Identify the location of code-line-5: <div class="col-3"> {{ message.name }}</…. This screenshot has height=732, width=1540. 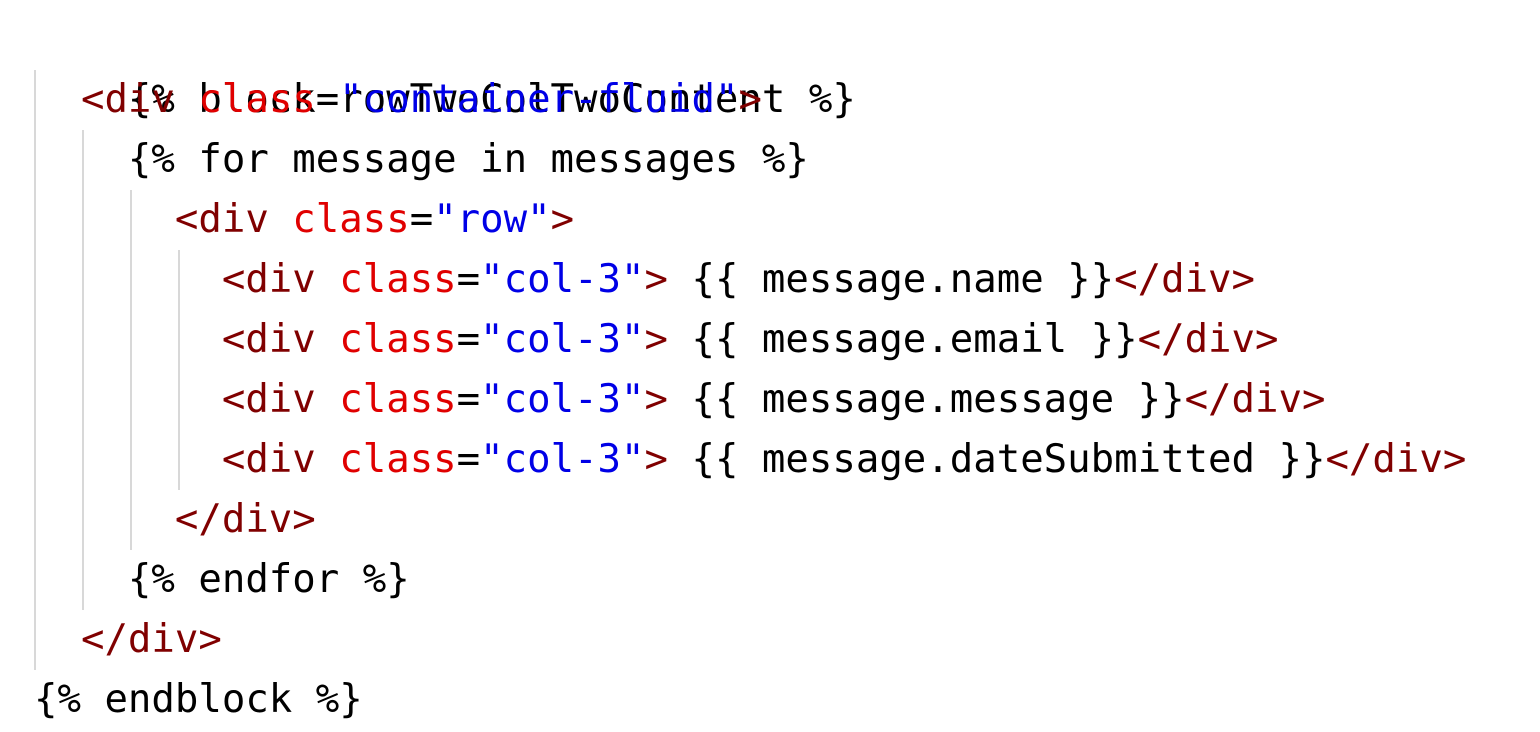
(644, 280).